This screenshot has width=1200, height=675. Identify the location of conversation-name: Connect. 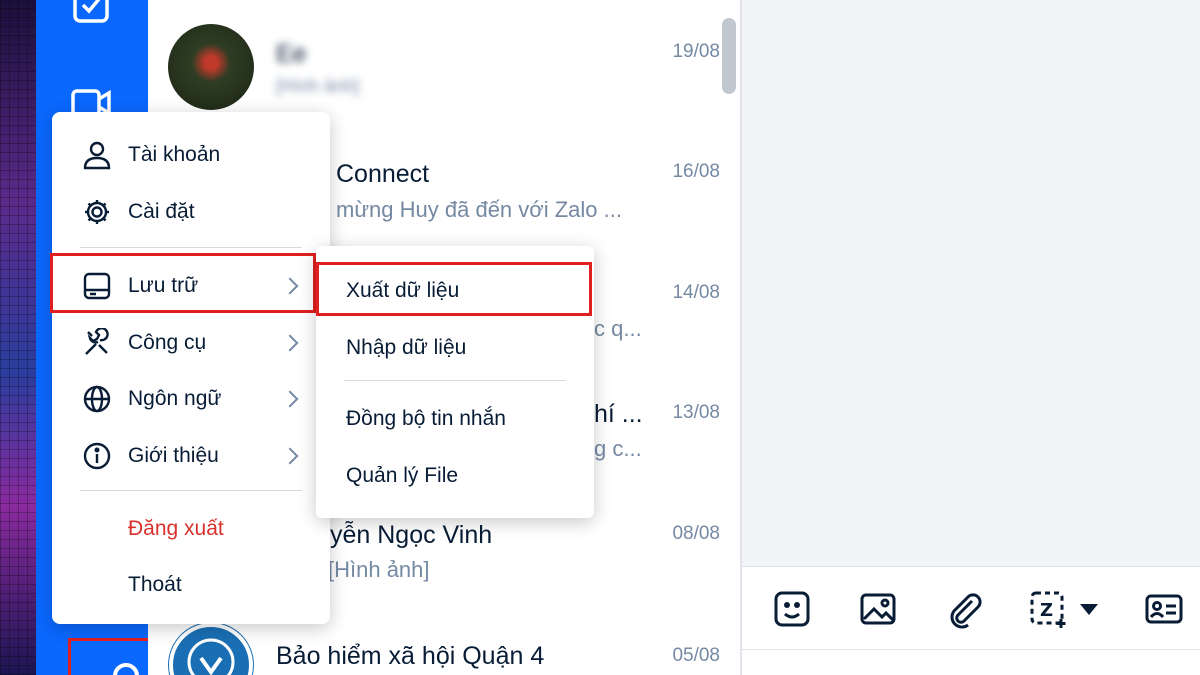
(383, 174).